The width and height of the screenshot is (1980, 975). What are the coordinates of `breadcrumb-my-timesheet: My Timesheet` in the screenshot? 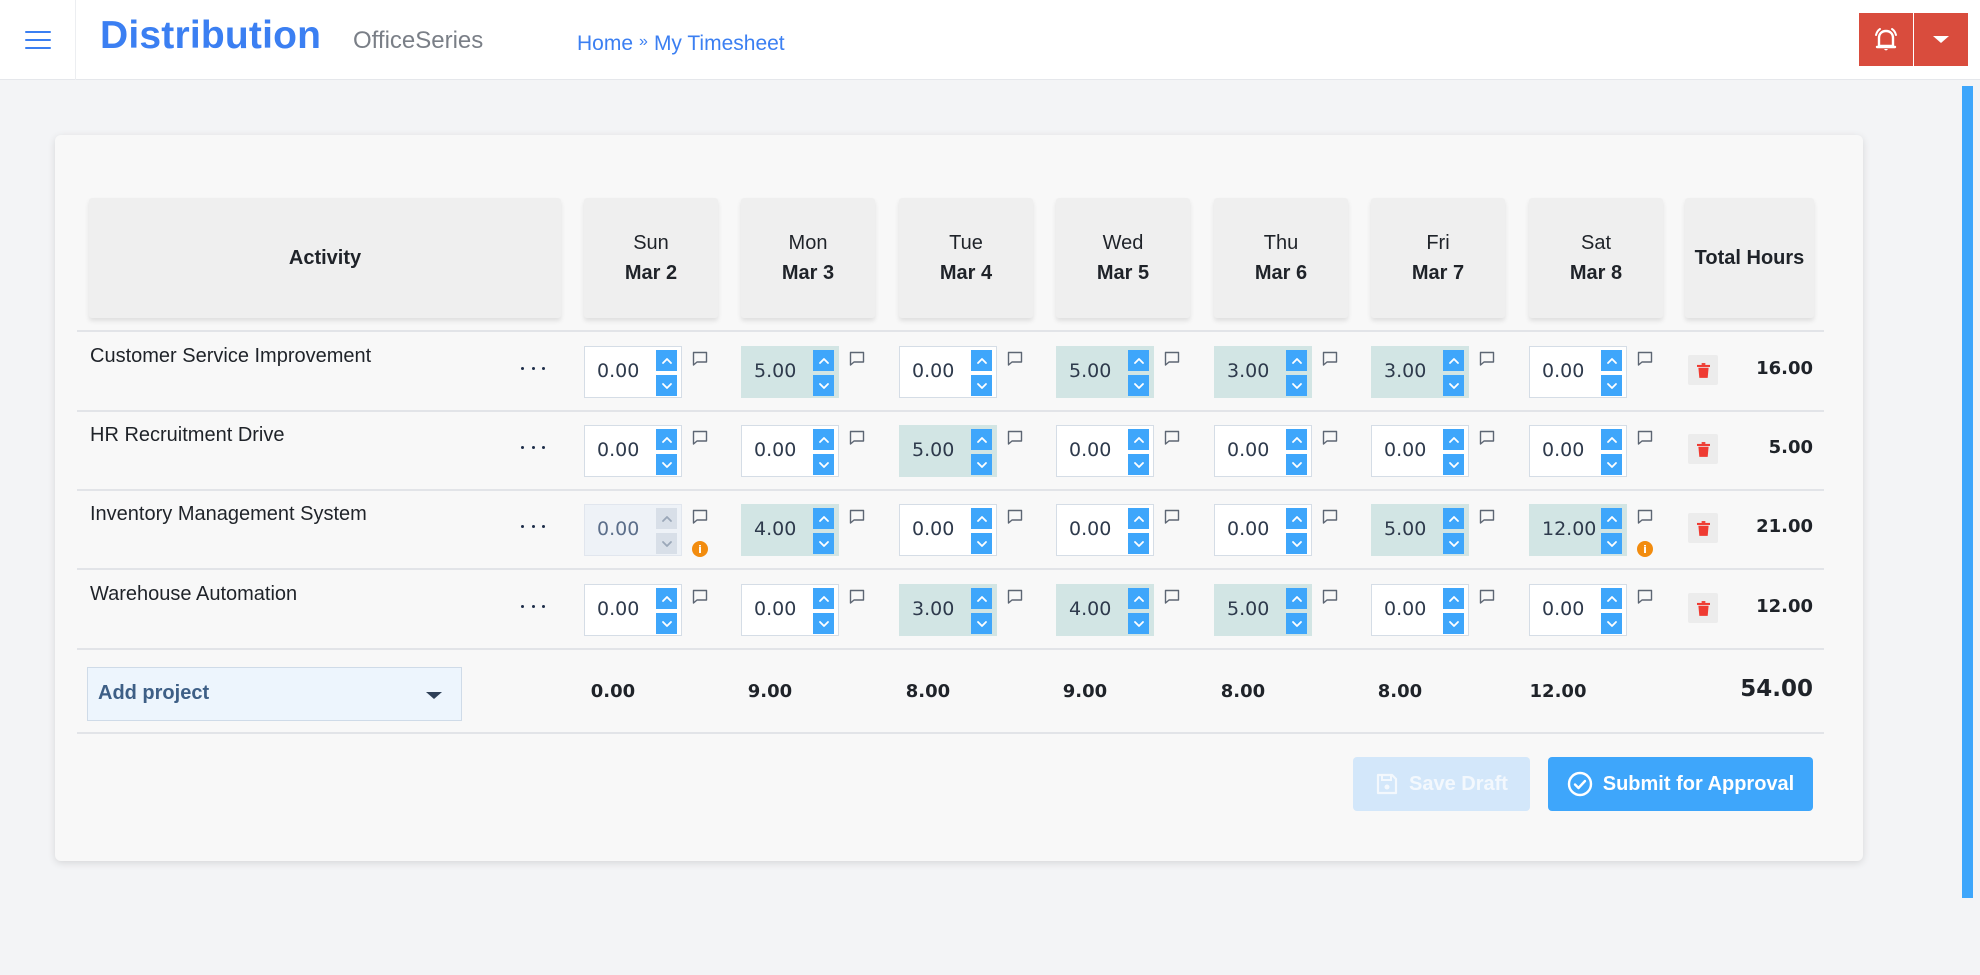 It's located at (719, 44).